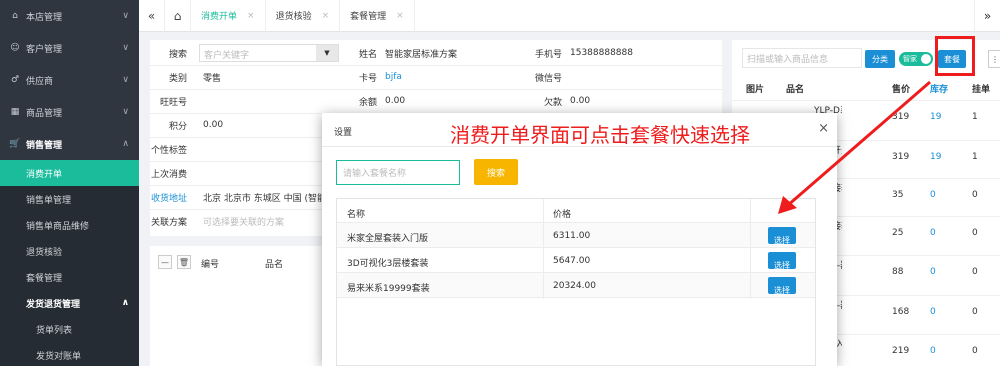 The height and width of the screenshot is (366, 1000). Describe the element at coordinates (69, 48) in the screenshot. I see `sidebar-item-customers: ☺ 客户管理 ∨` at that location.